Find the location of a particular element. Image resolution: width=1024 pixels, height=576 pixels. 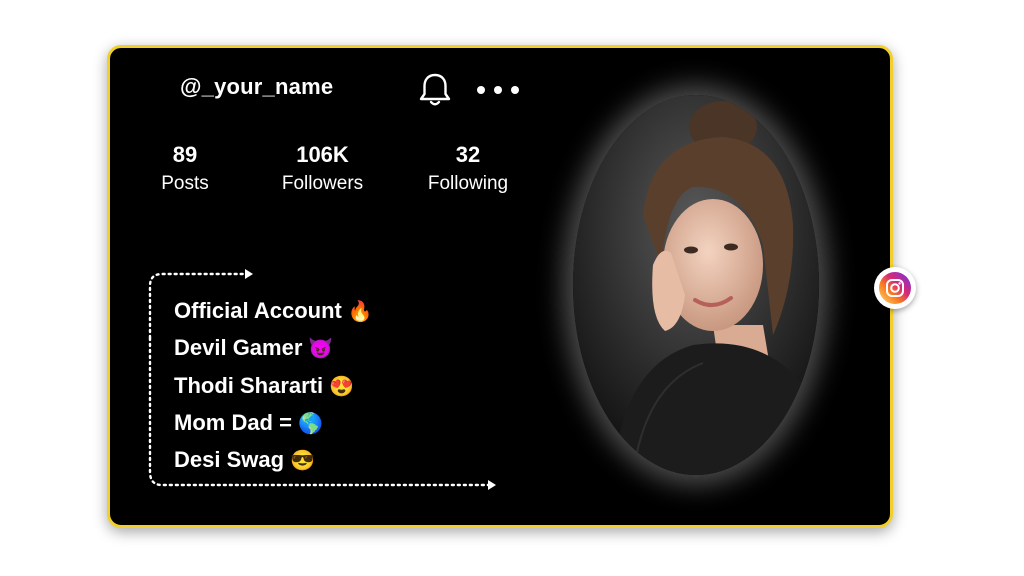

globe-emoji-icon: 🌎 is located at coordinates (310, 423).